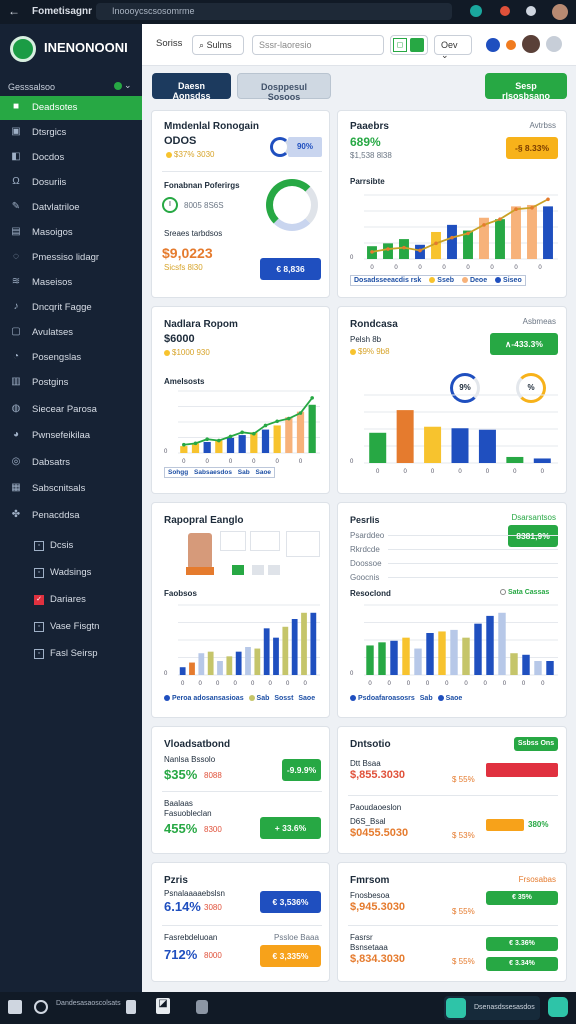 This screenshot has height=1024, width=576. What do you see at coordinates (531, 44) in the screenshot?
I see `profile-avatar` at bounding box center [531, 44].